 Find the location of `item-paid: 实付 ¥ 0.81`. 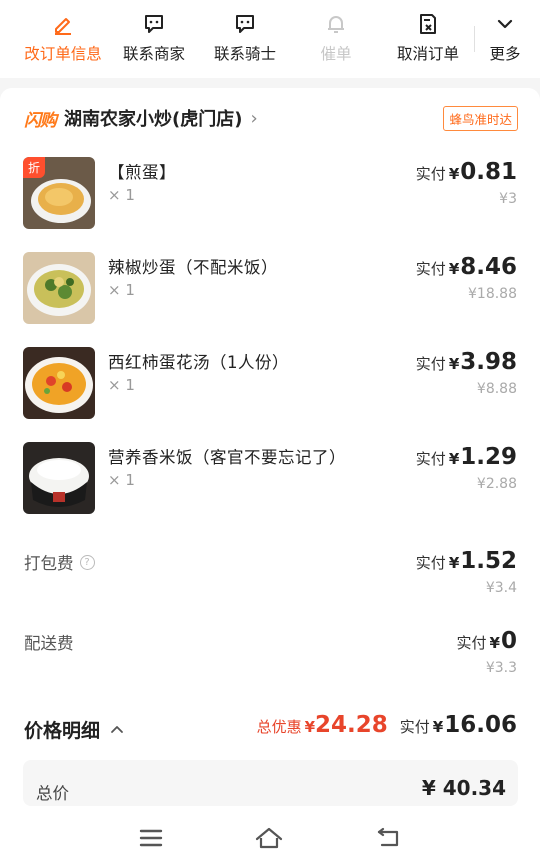

item-paid: 实付 ¥ 0.81 is located at coordinates (466, 172).